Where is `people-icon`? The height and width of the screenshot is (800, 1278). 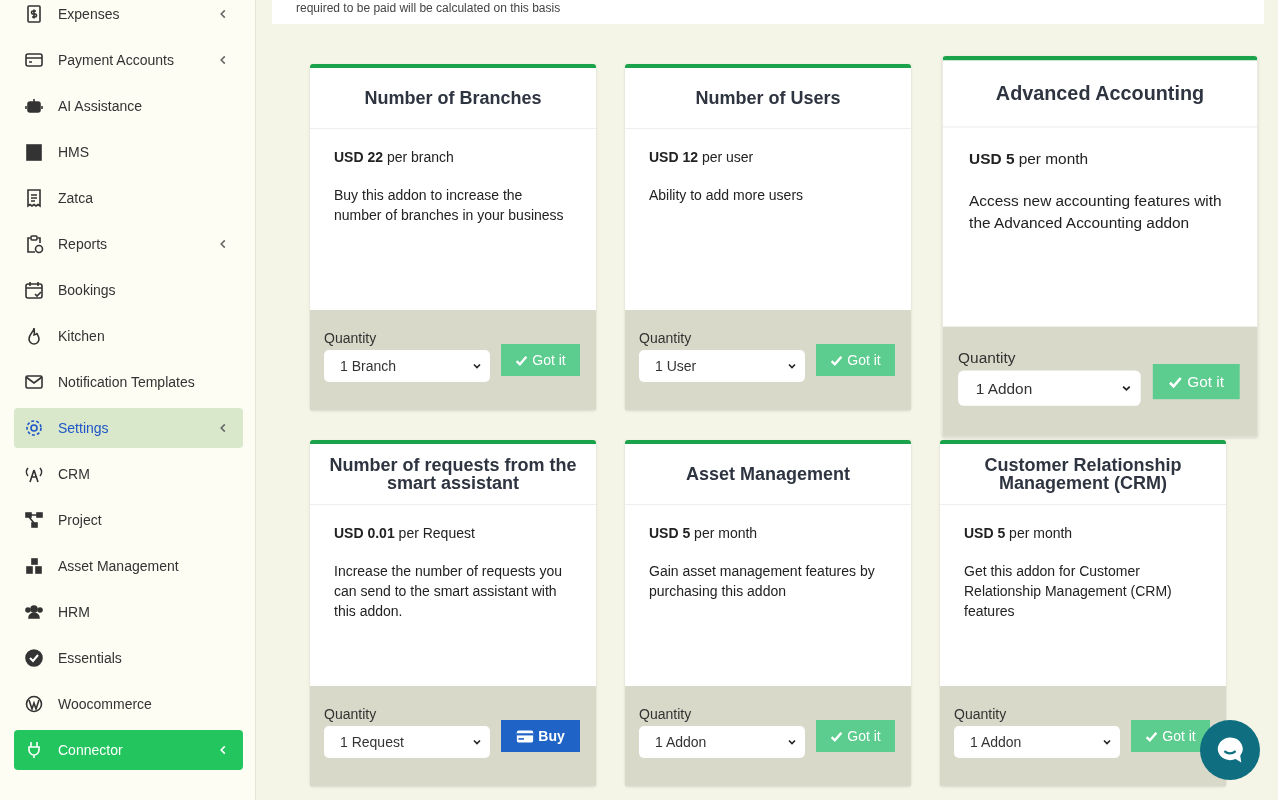 people-icon is located at coordinates (34, 612).